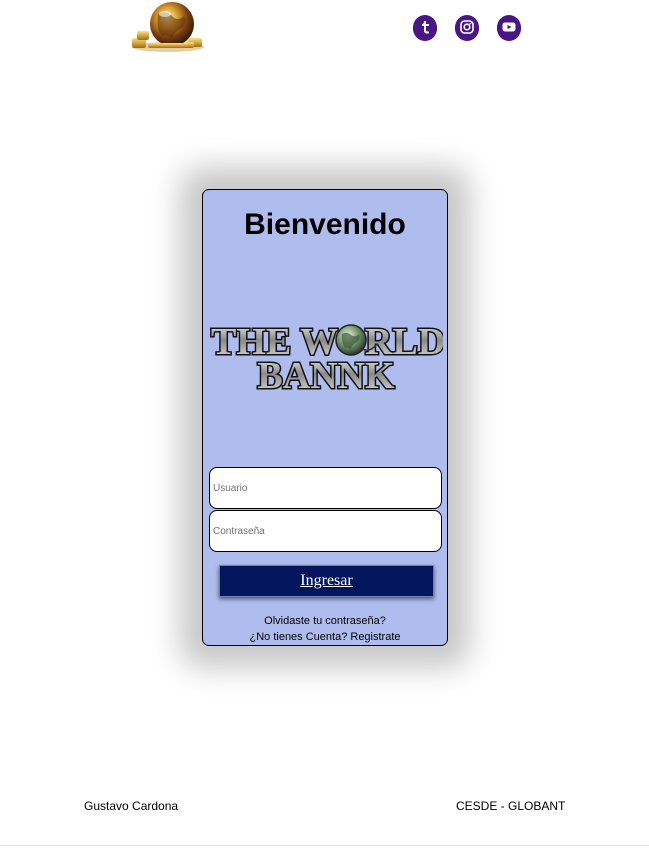 This screenshot has height=848, width=649. What do you see at coordinates (425, 27) in the screenshot?
I see `tumblr-icon` at bounding box center [425, 27].